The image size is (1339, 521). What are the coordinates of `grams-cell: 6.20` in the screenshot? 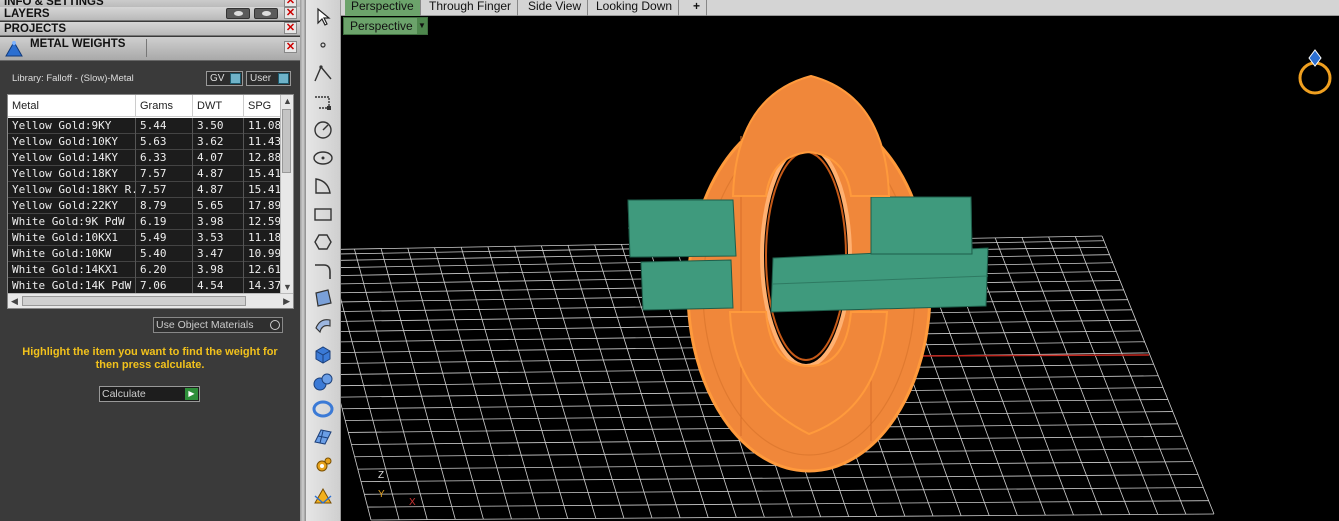 It's located at (164, 270).